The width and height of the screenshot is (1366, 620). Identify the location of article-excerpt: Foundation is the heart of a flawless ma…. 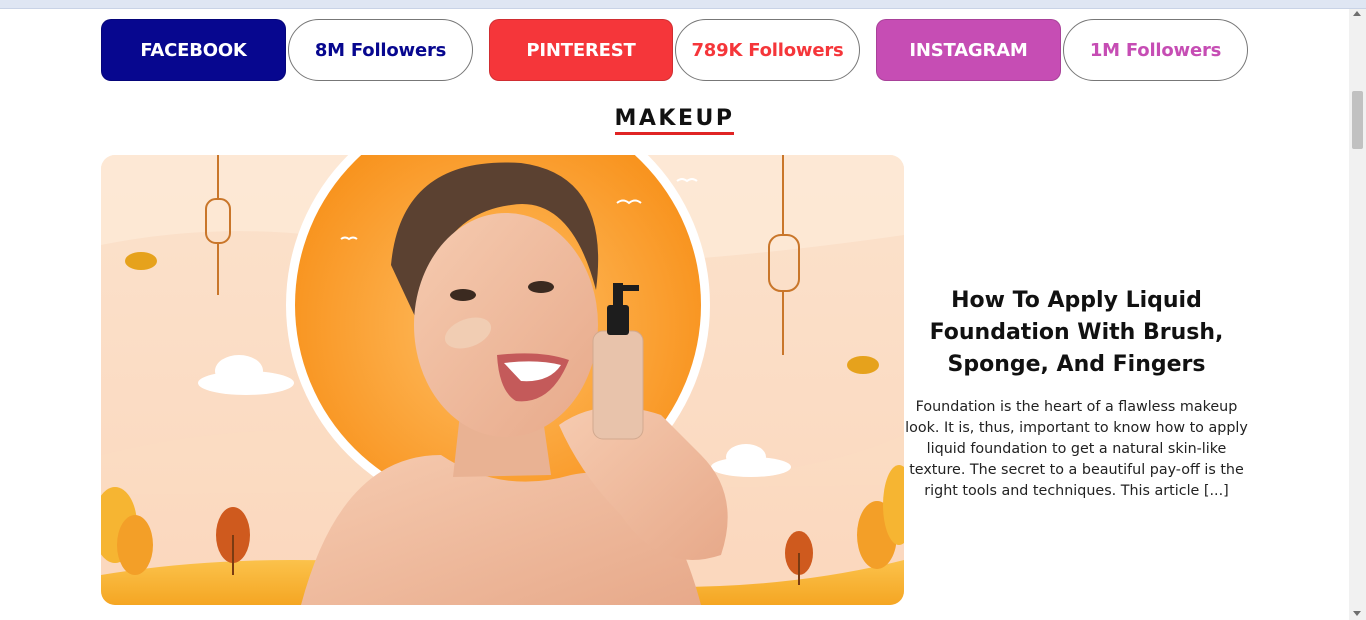
(1076, 449).